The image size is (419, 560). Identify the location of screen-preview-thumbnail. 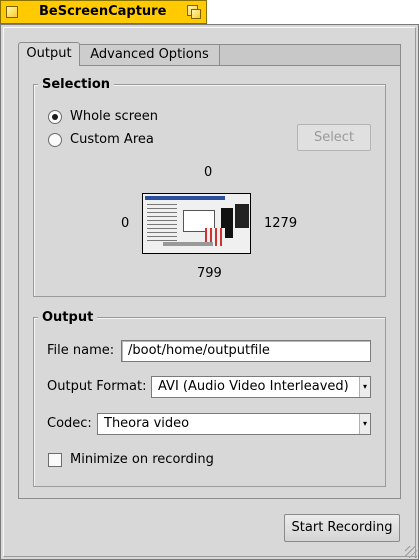
(196, 223).